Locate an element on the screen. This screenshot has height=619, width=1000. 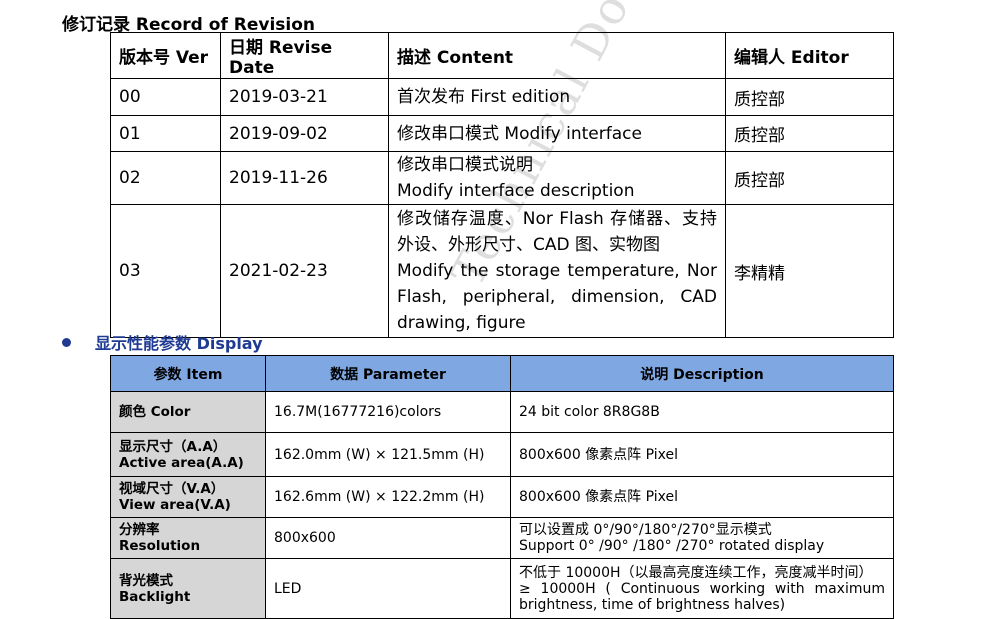
item-line: 显示尺寸（A.A） is located at coordinates (173, 446).